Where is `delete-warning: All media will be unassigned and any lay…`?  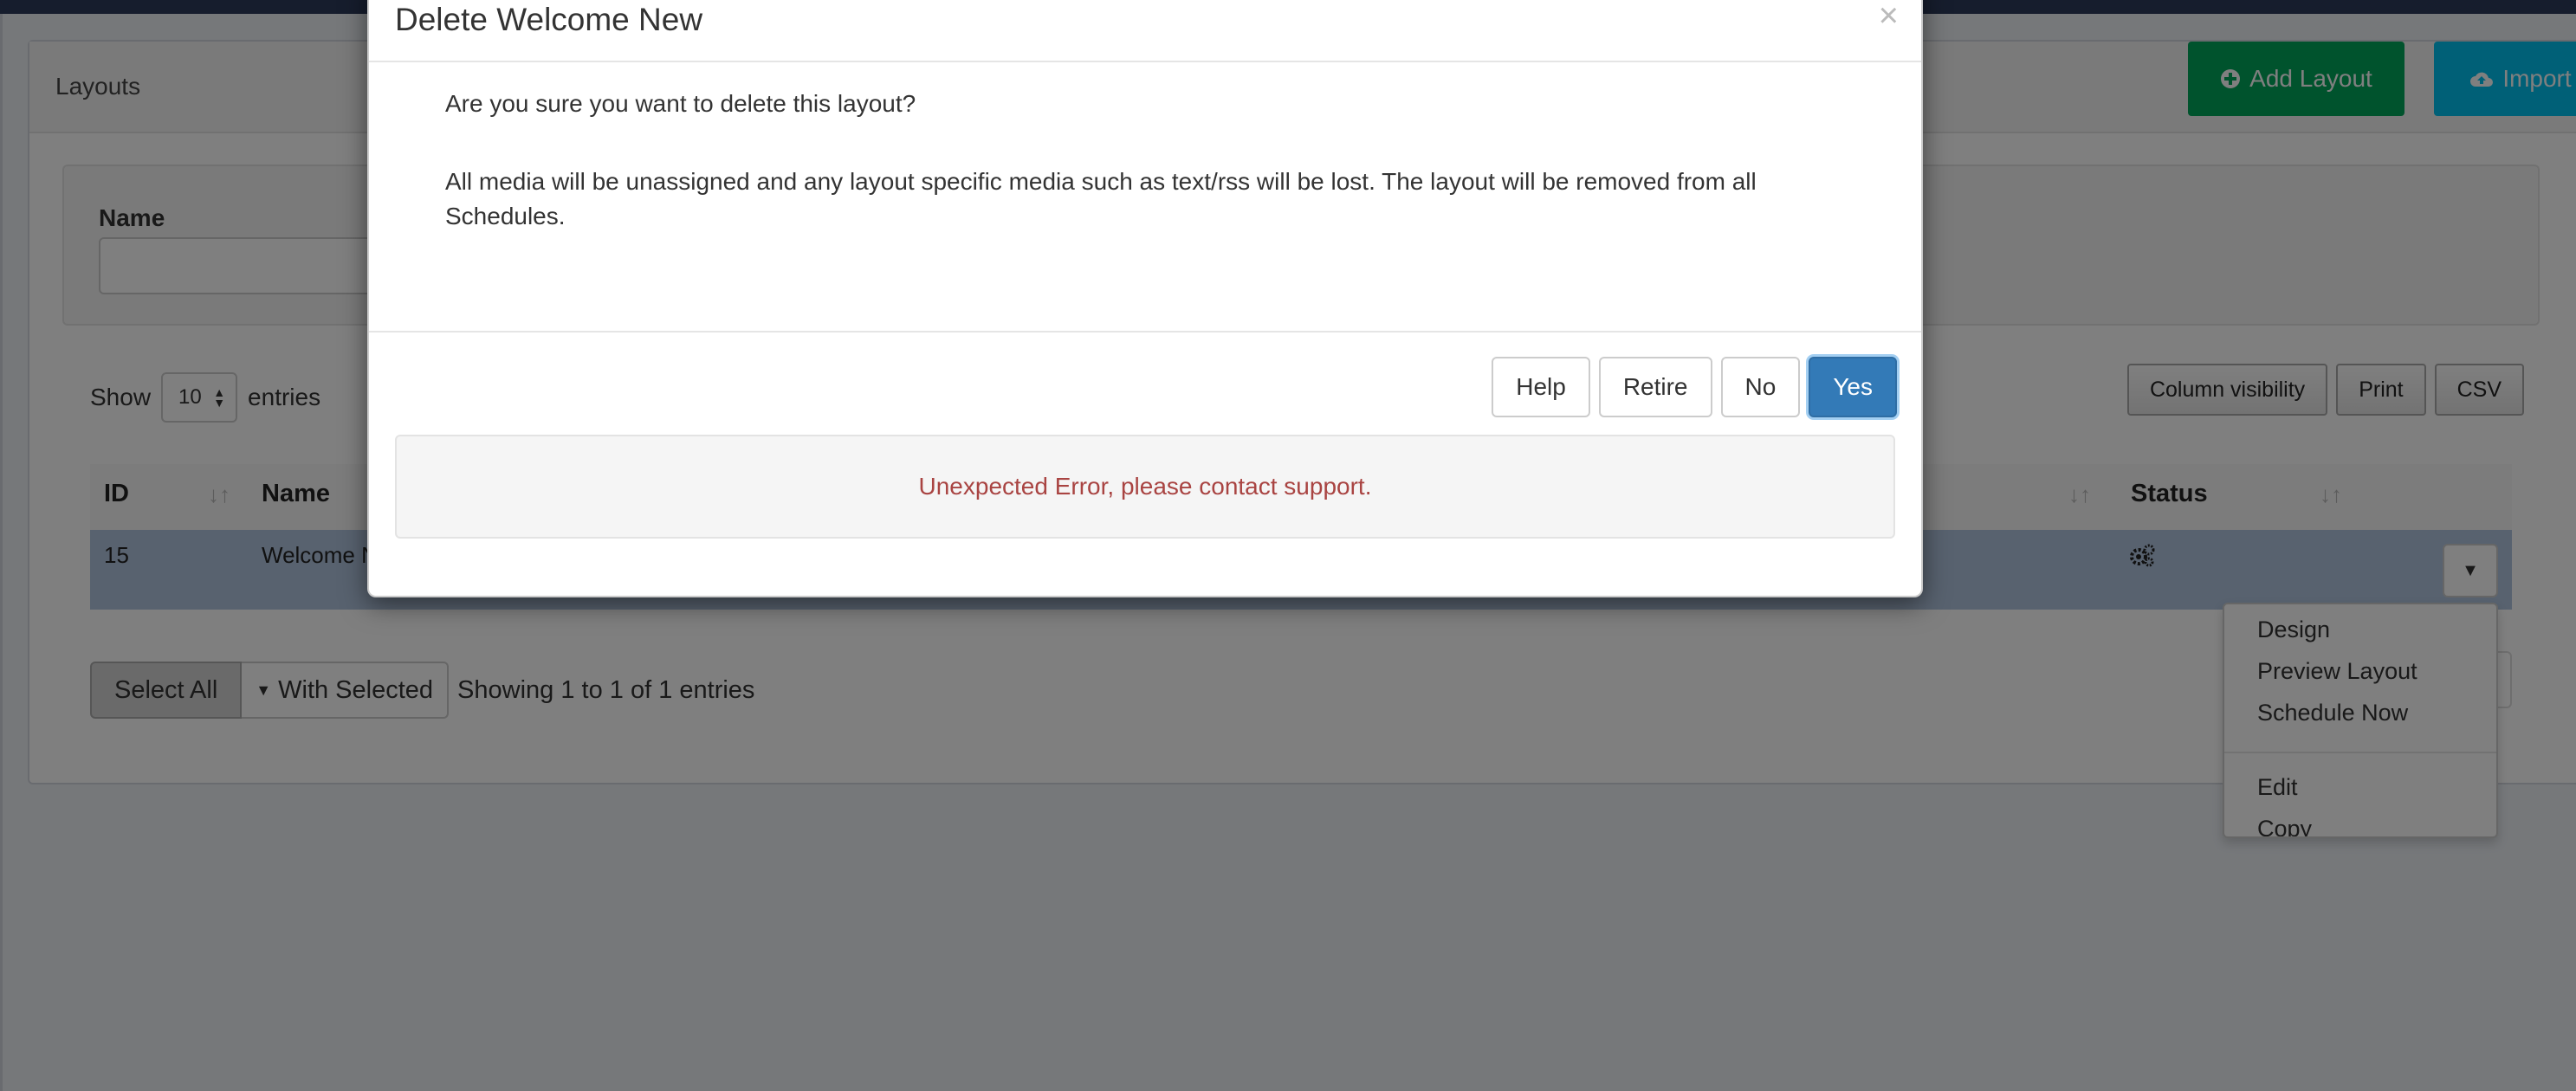 delete-warning: All media will be unassigned and any lay… is located at coordinates (1101, 199).